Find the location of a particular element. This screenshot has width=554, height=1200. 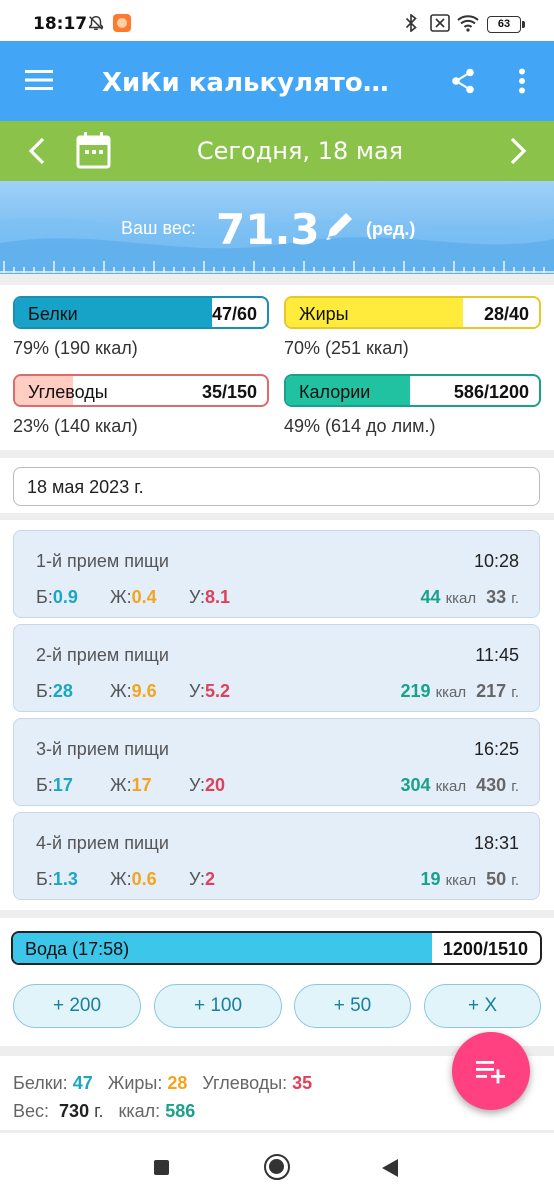

app-notification-icon is located at coordinates (122, 23).